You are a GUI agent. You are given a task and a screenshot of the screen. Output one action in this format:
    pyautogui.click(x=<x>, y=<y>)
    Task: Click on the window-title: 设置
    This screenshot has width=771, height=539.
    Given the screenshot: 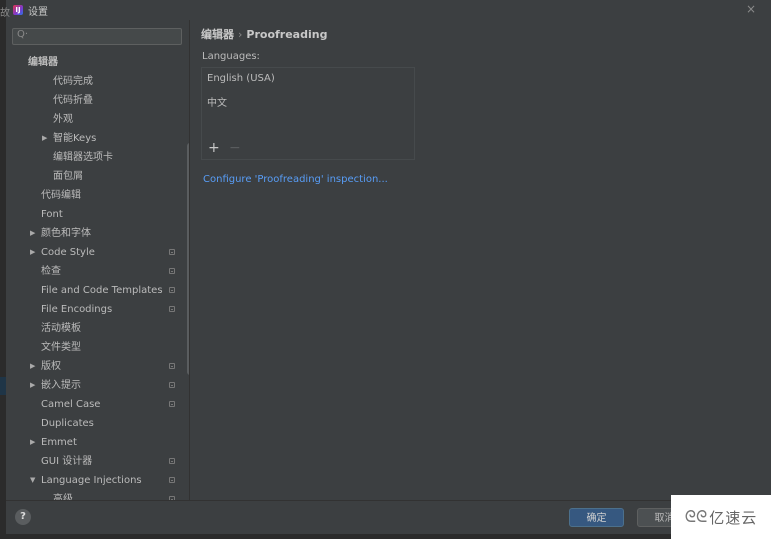 What is the action you would take?
    pyautogui.click(x=38, y=12)
    